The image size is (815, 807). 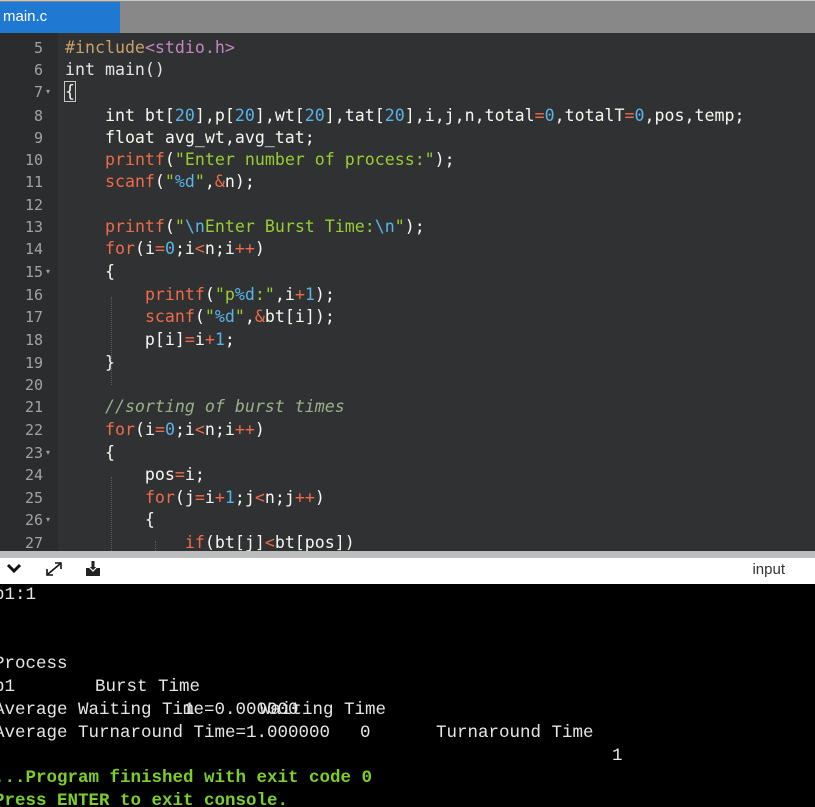 I want to click on line-number: 23, so click(x=33, y=453).